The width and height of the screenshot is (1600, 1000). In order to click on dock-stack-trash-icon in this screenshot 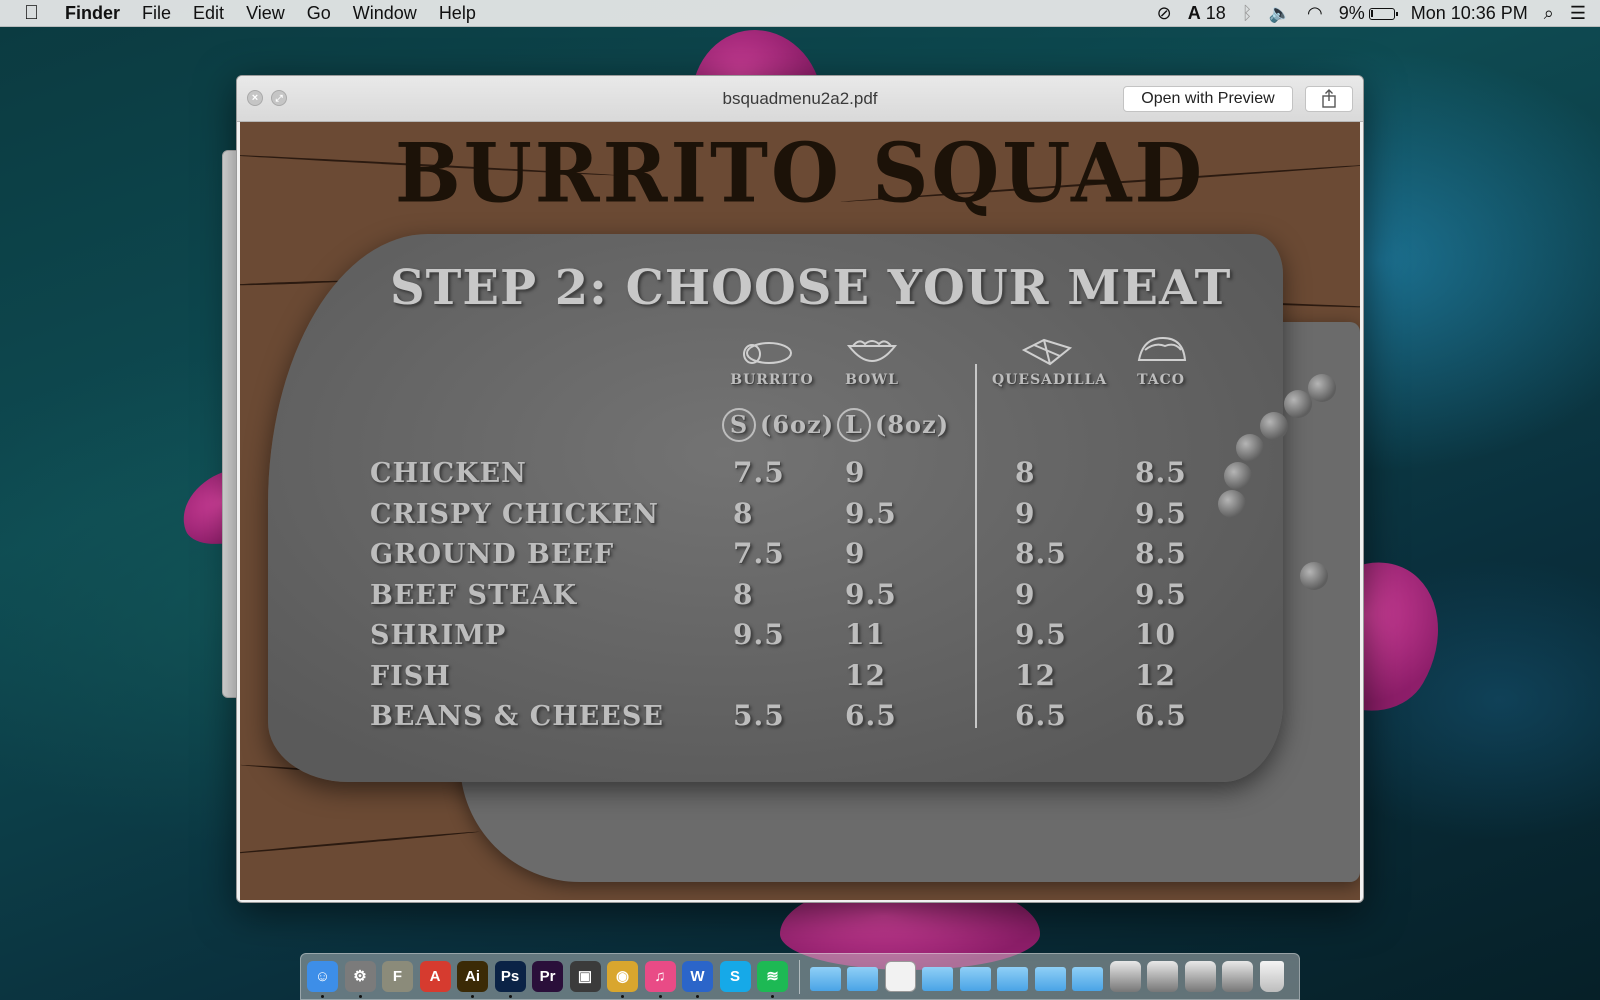, I will do `click(1271, 976)`.